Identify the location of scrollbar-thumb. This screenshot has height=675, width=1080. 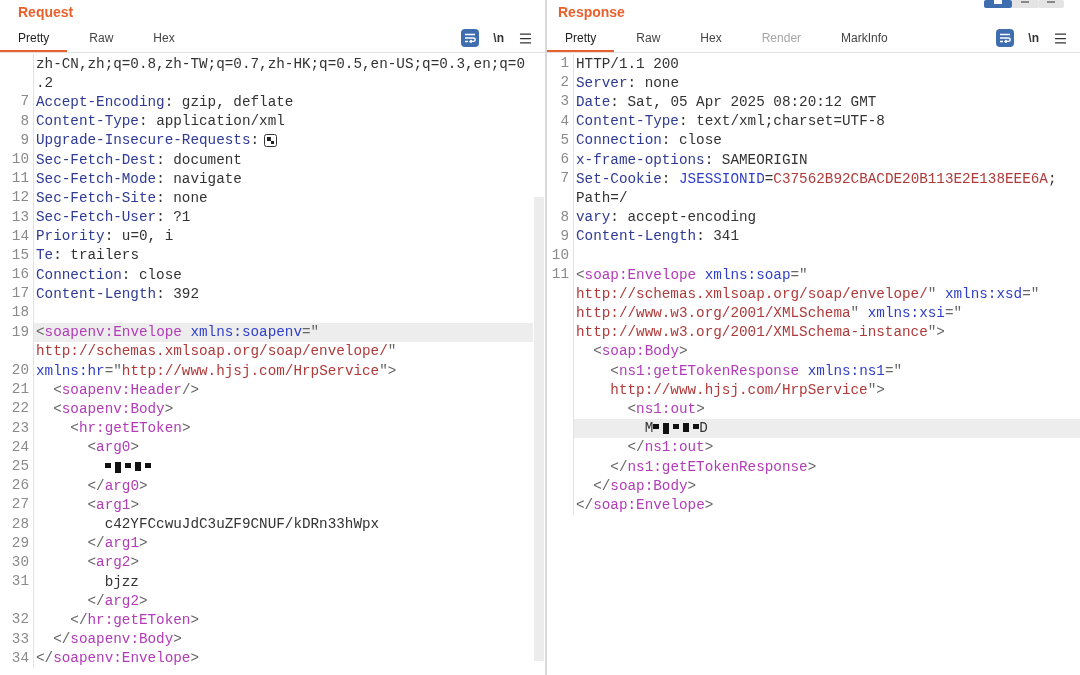
(539, 429).